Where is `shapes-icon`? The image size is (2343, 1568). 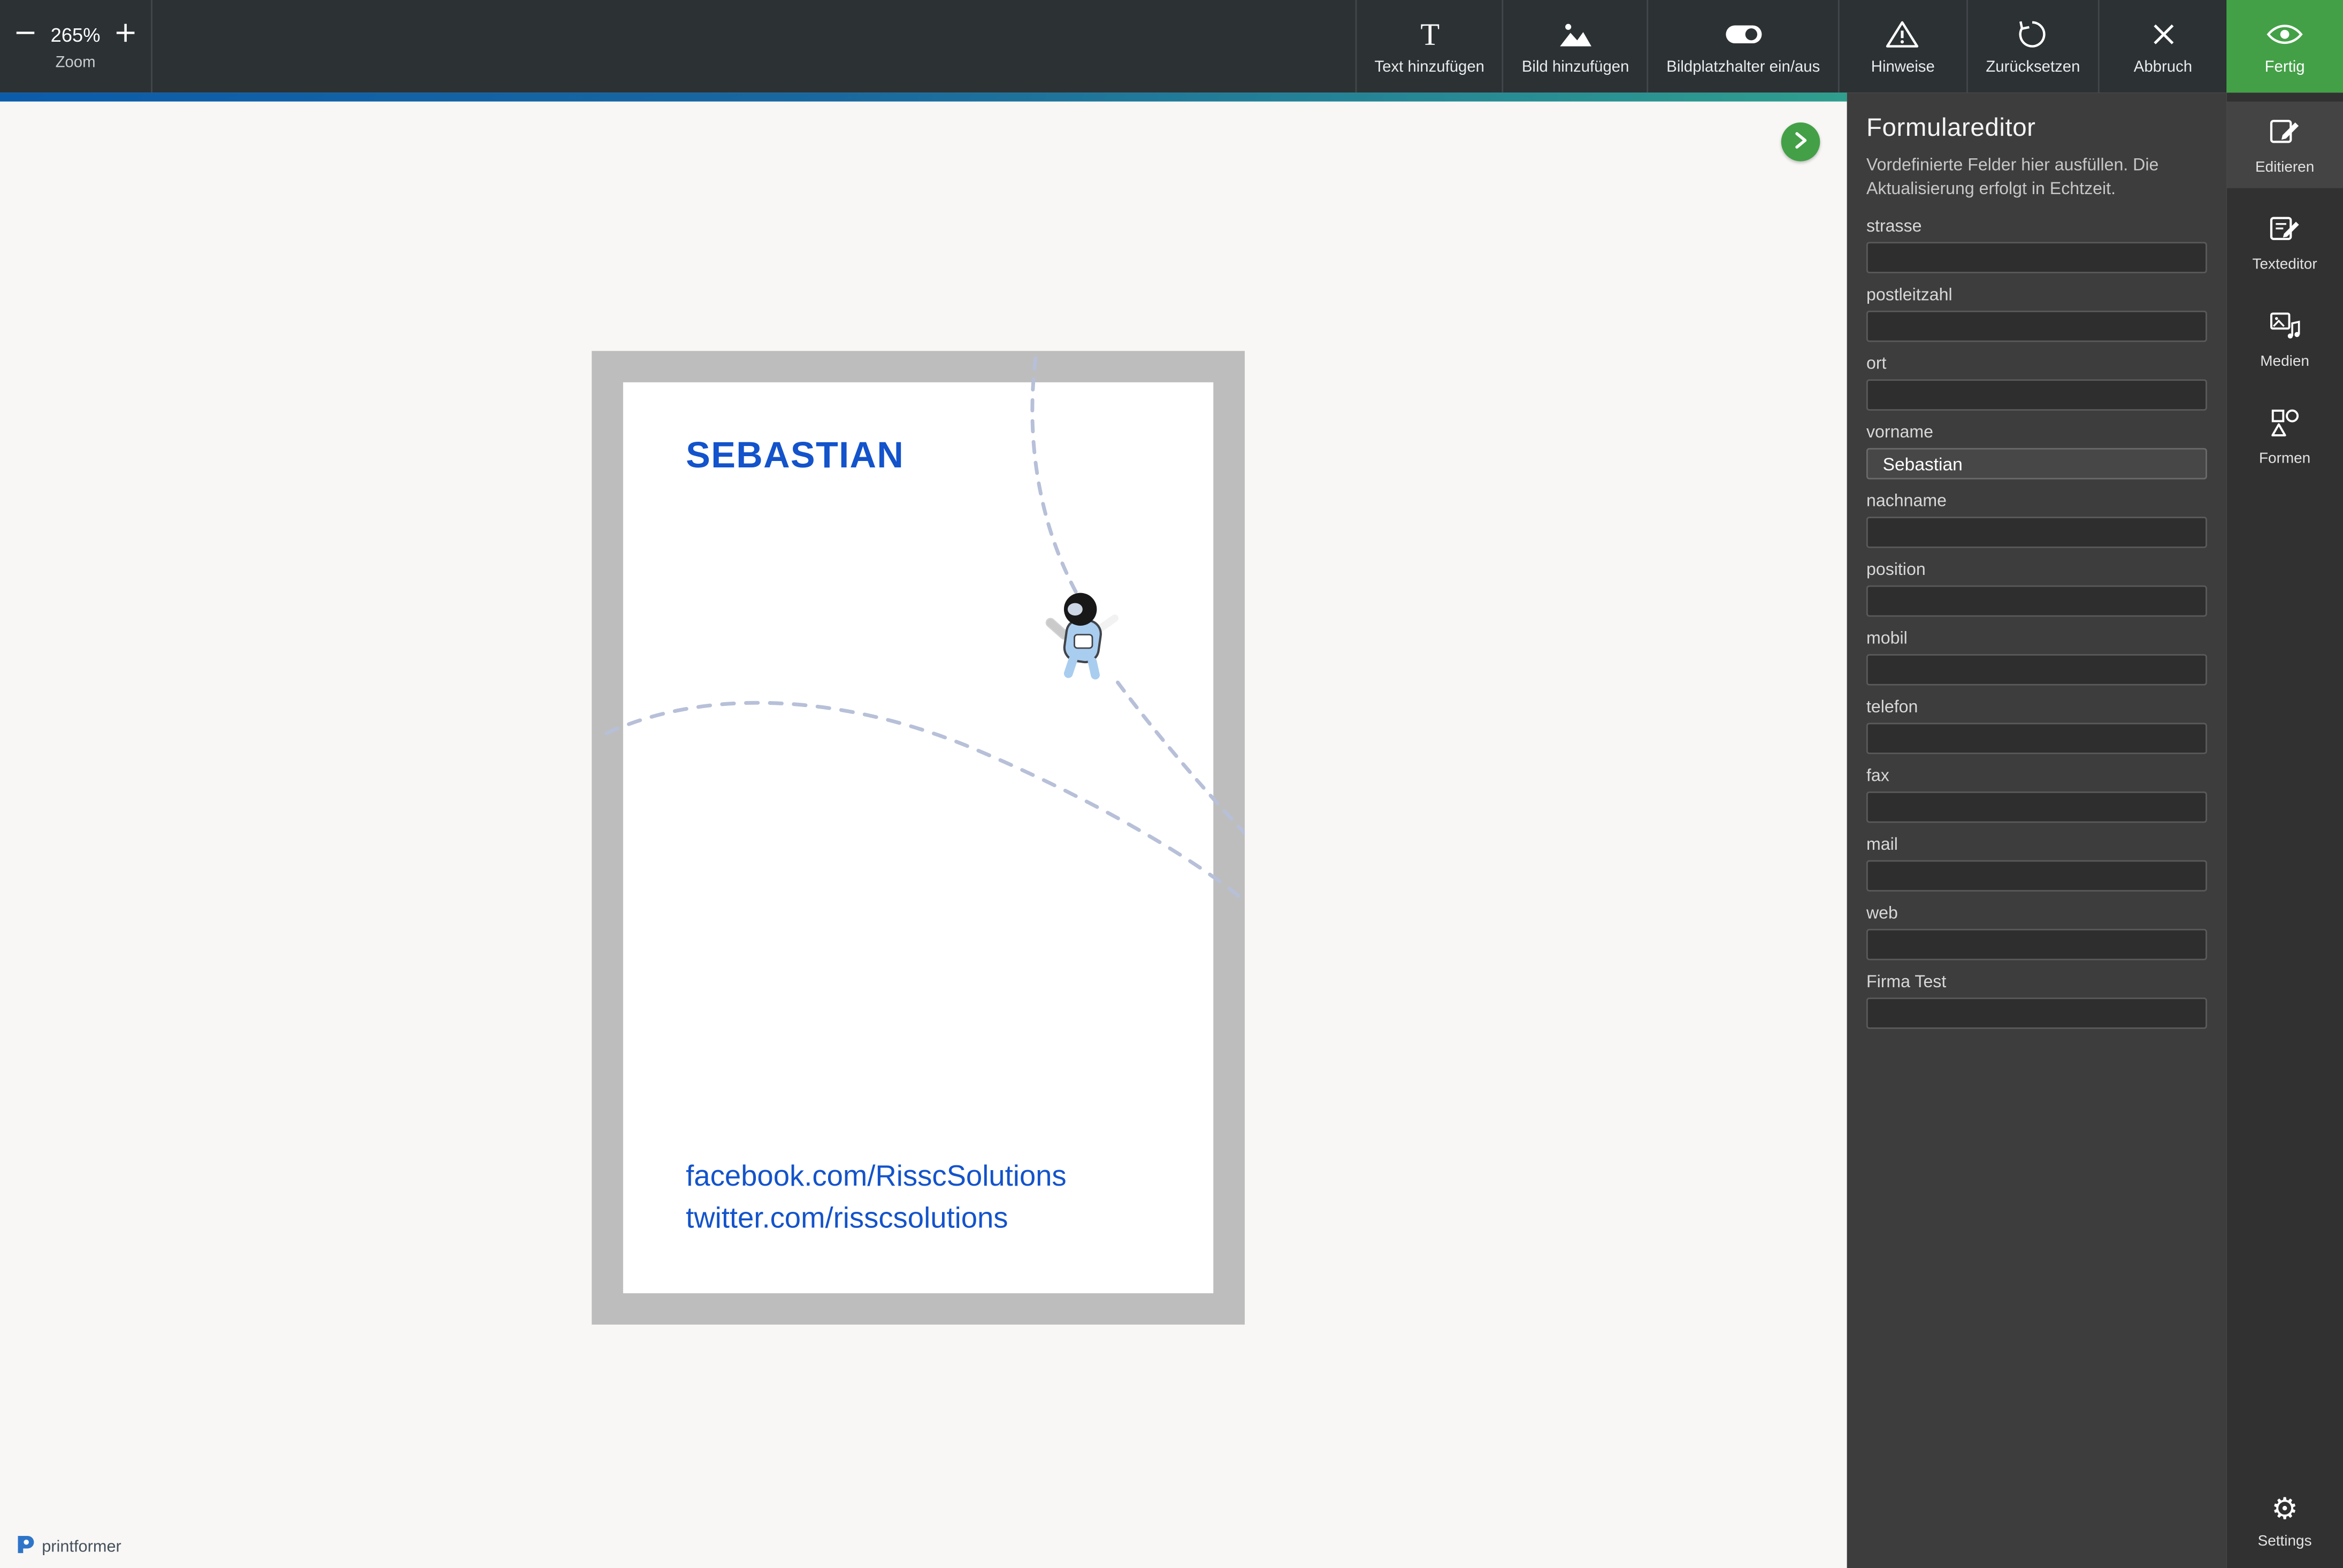 shapes-icon is located at coordinates (2285, 425).